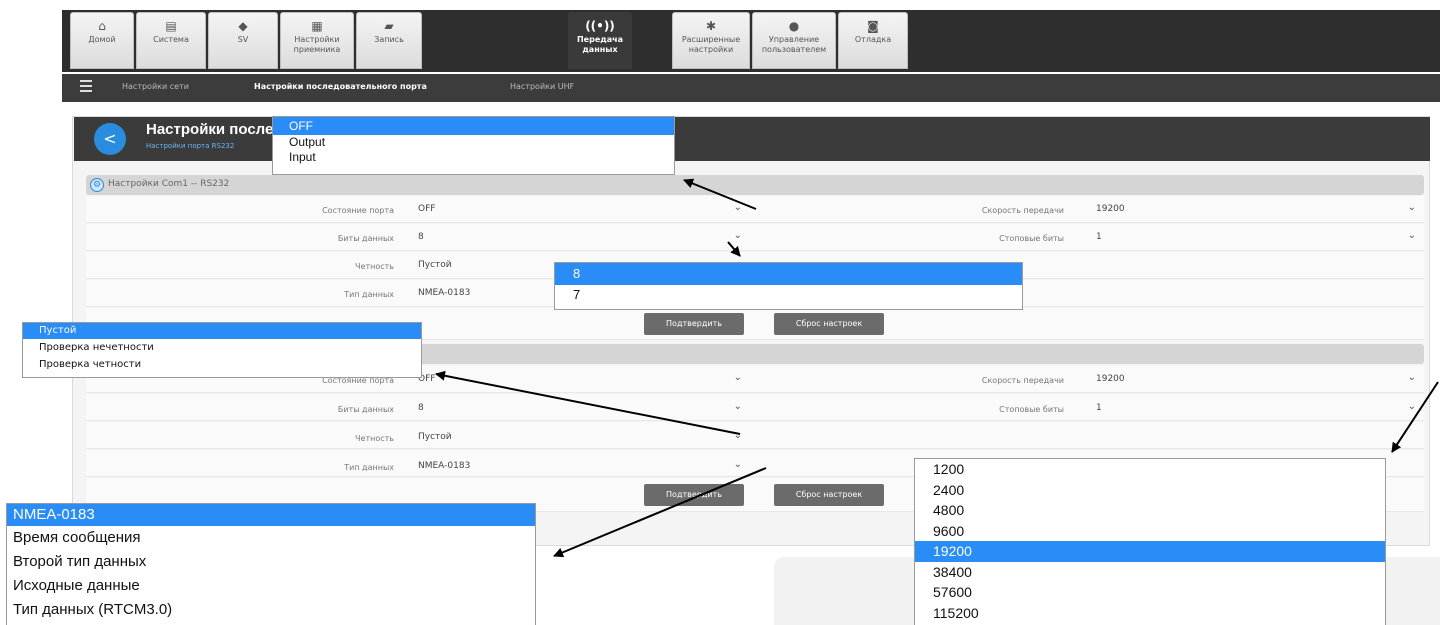 The image size is (1445, 625). I want to click on arrow-parity, so click(588, 402).